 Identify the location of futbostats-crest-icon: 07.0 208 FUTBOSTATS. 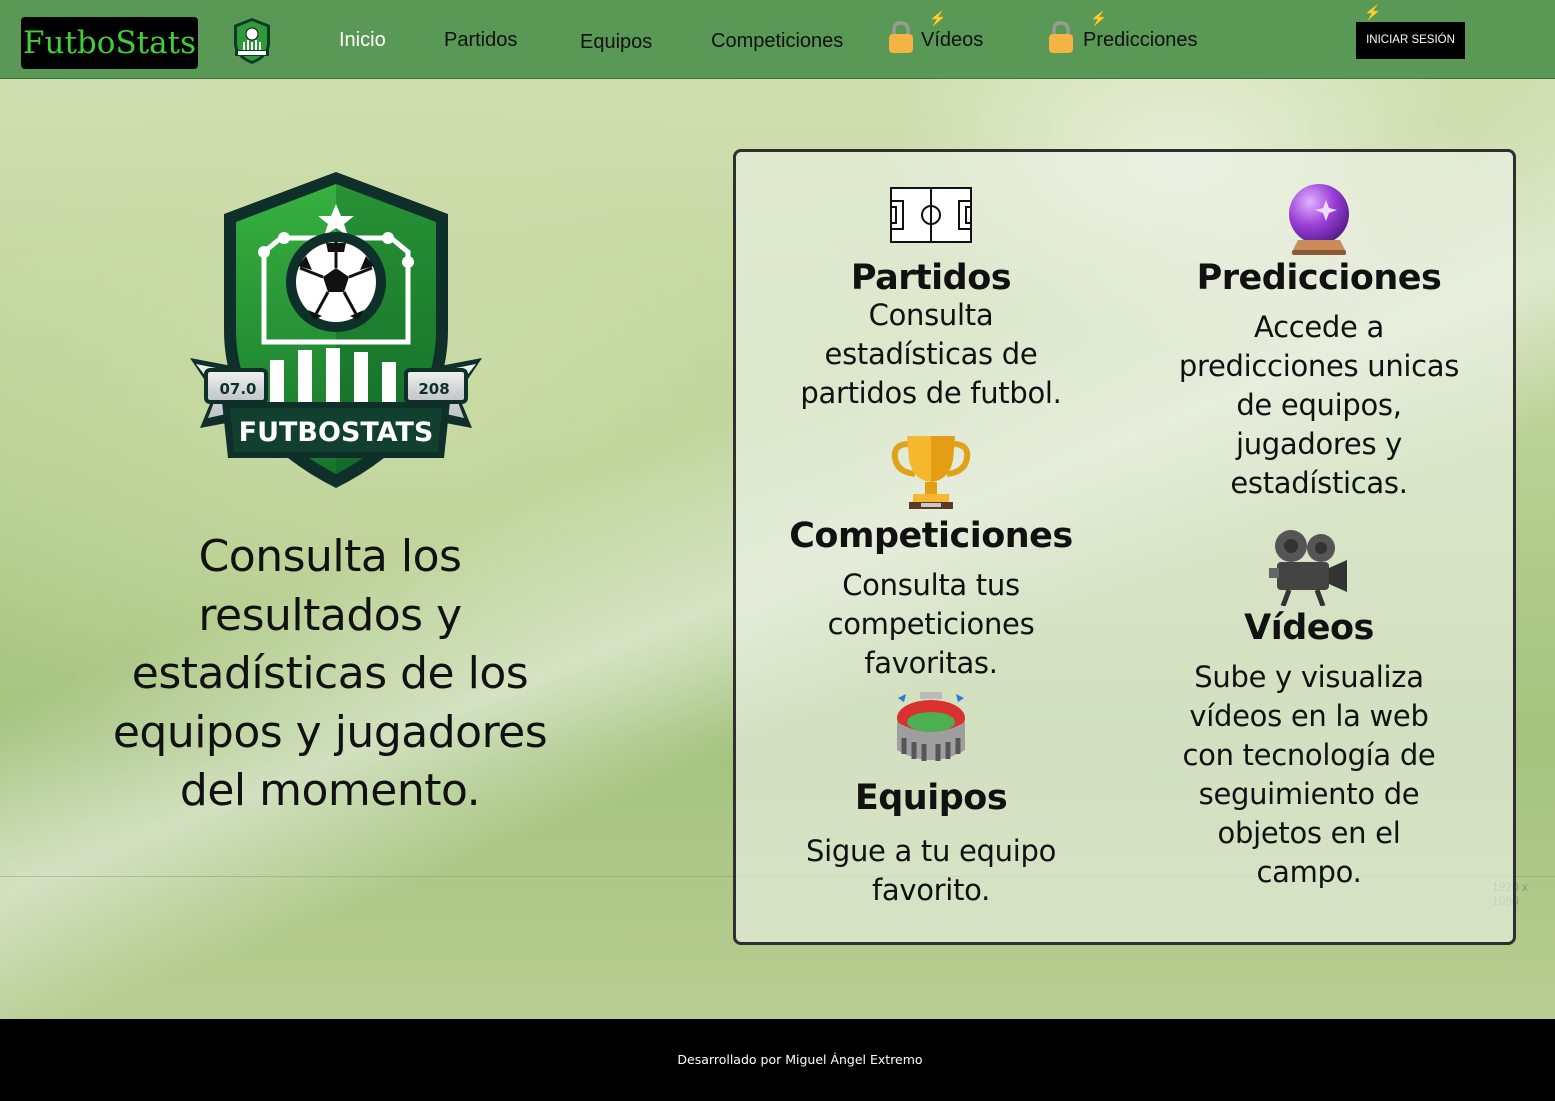
(336, 330).